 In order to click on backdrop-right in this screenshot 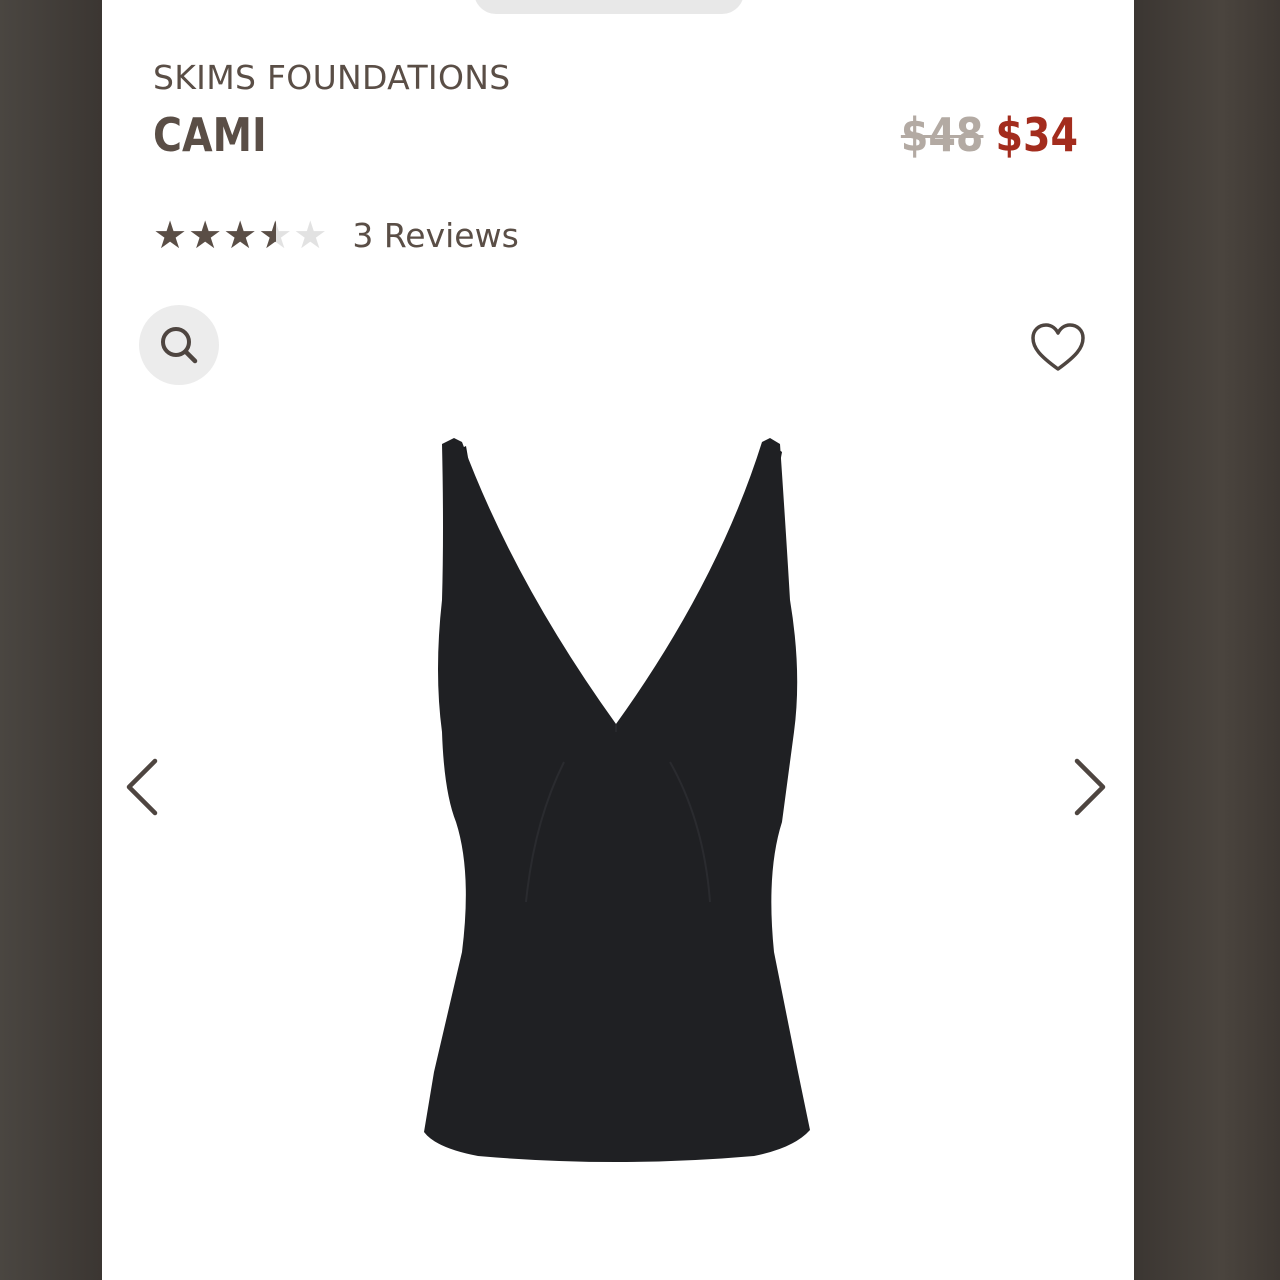, I will do `click(1207, 640)`.